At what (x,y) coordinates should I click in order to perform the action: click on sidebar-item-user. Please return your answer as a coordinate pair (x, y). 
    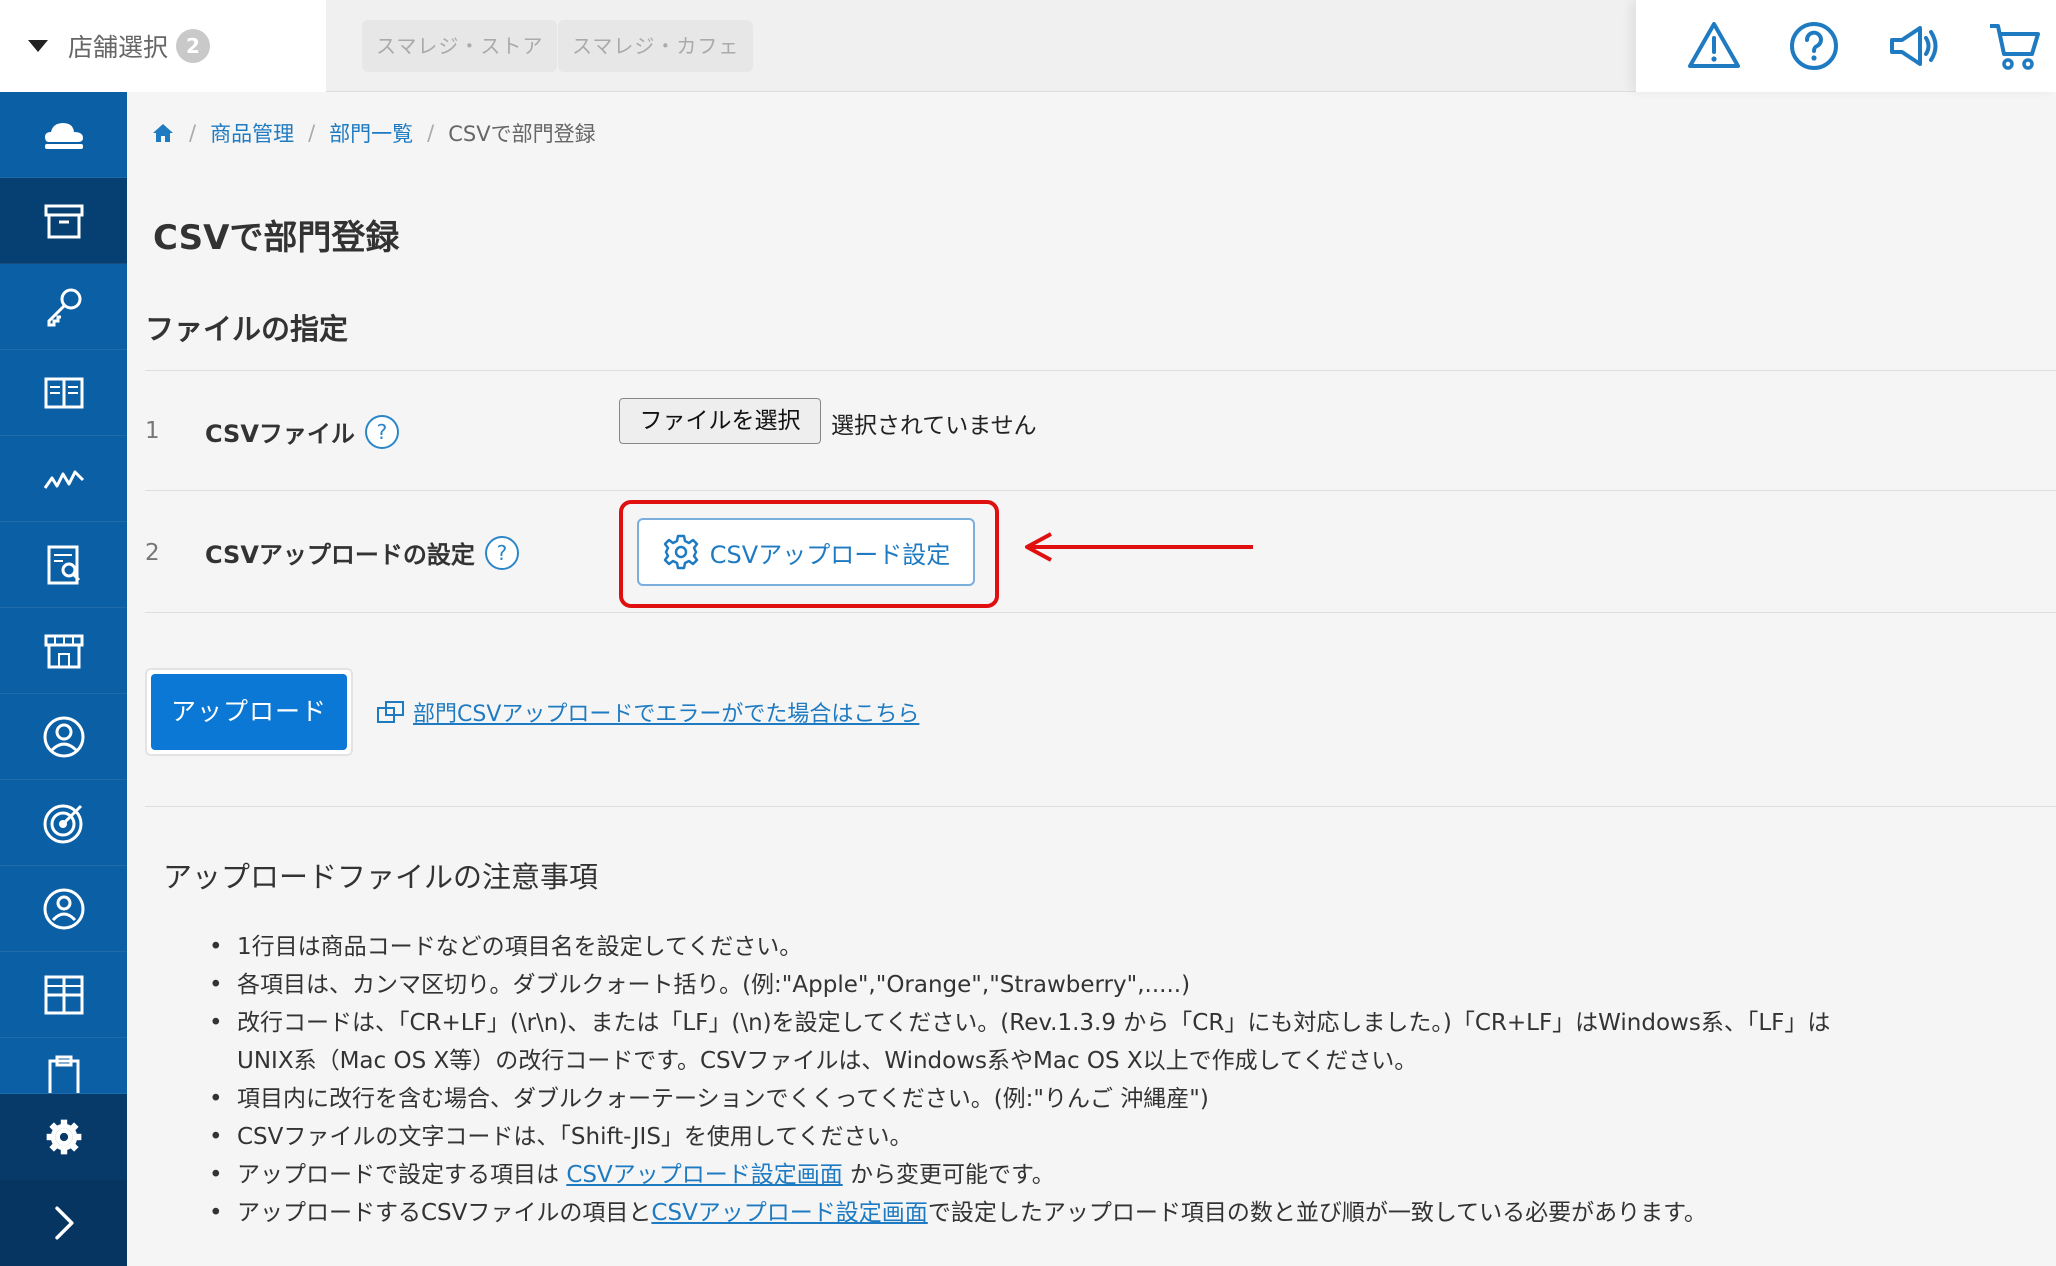
    Looking at the image, I should click on (63, 737).